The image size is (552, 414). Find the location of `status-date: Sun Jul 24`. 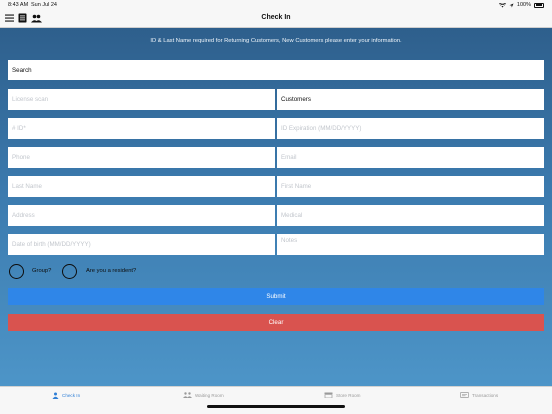

status-date: Sun Jul 24 is located at coordinates (44, 5).